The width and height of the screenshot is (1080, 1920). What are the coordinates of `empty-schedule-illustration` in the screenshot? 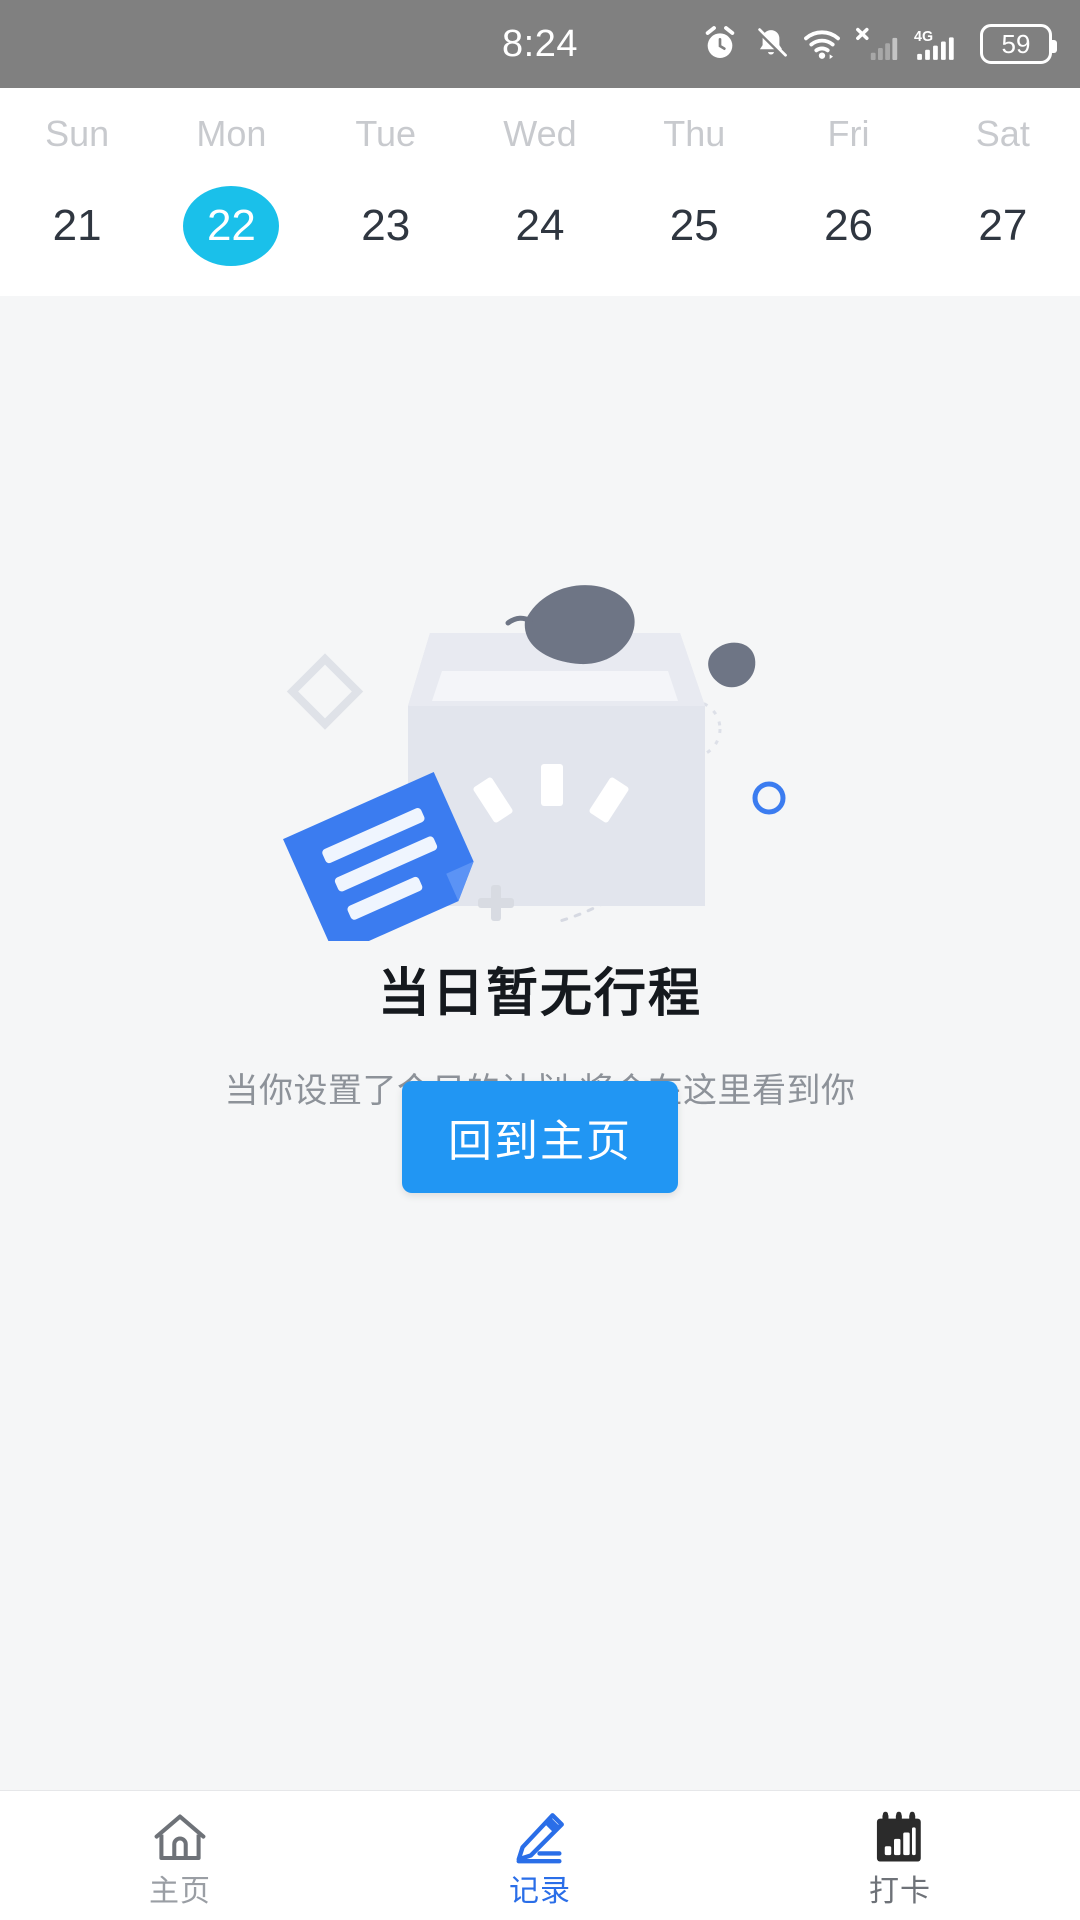 It's located at (540, 751).